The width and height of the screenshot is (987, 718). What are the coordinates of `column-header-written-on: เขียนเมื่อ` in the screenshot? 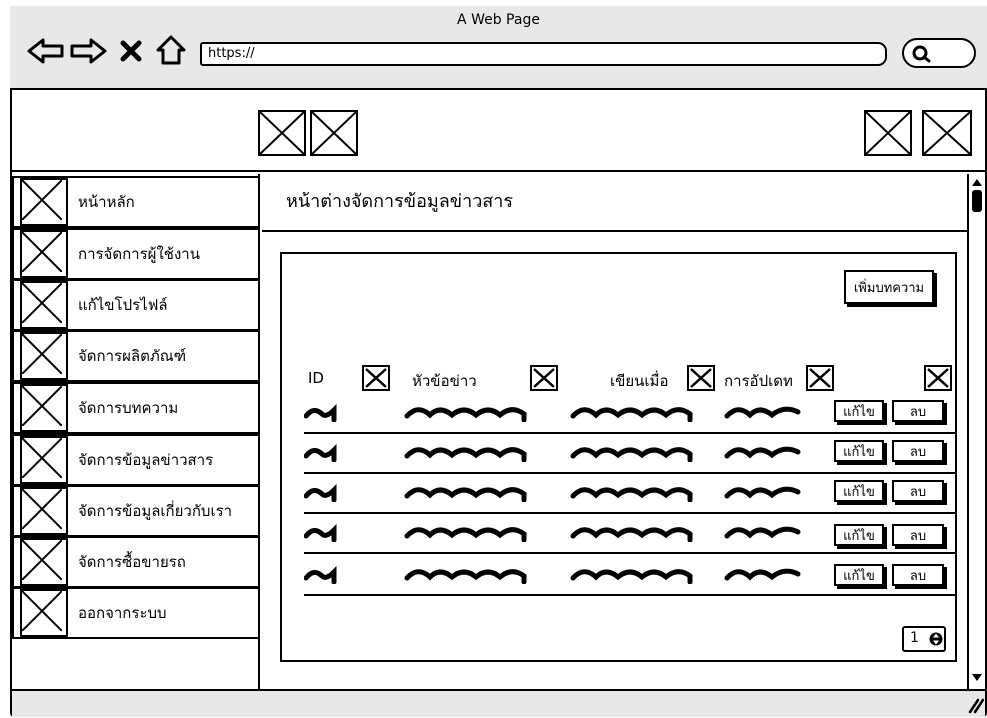 It's located at (639, 381).